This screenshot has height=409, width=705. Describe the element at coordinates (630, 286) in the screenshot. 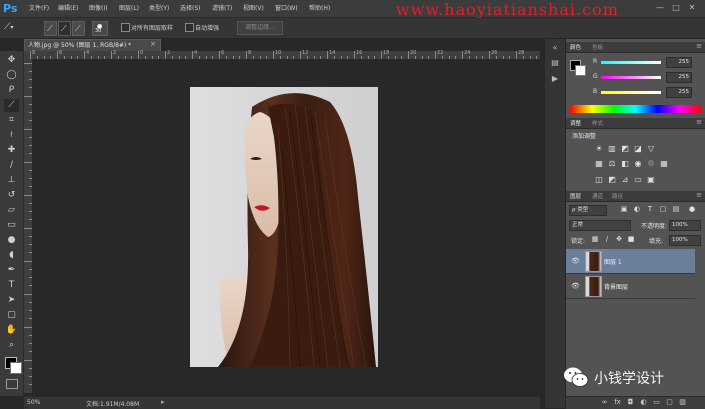

I see `layer-row-background: 👁 背景图层` at that location.